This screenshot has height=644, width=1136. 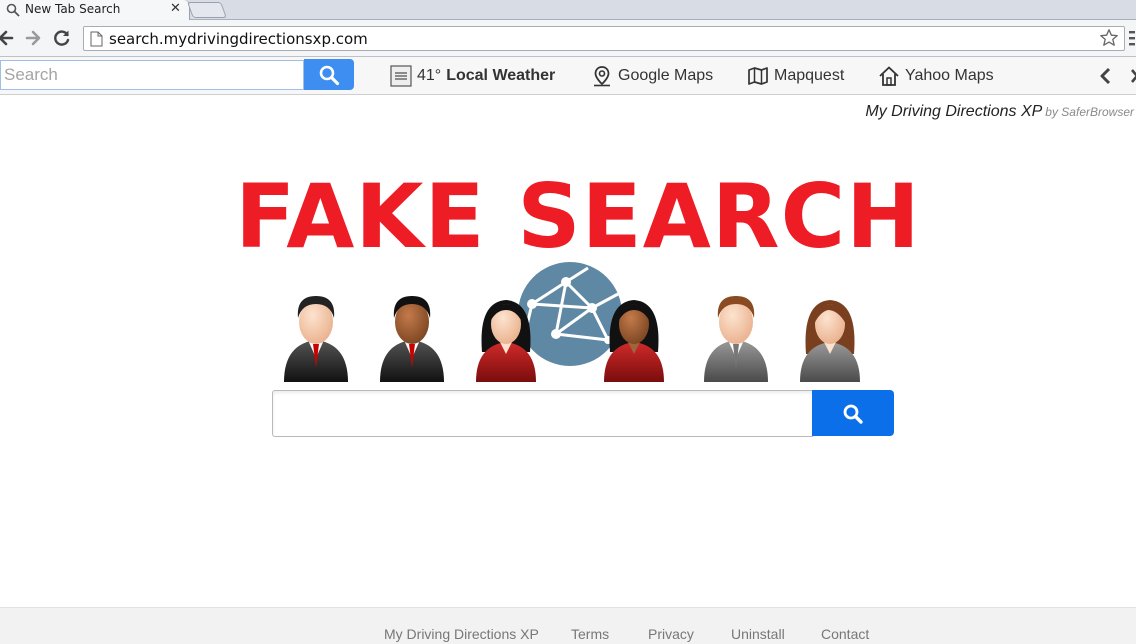 What do you see at coordinates (34, 38) in the screenshot?
I see `forward-arrow-icon` at bounding box center [34, 38].